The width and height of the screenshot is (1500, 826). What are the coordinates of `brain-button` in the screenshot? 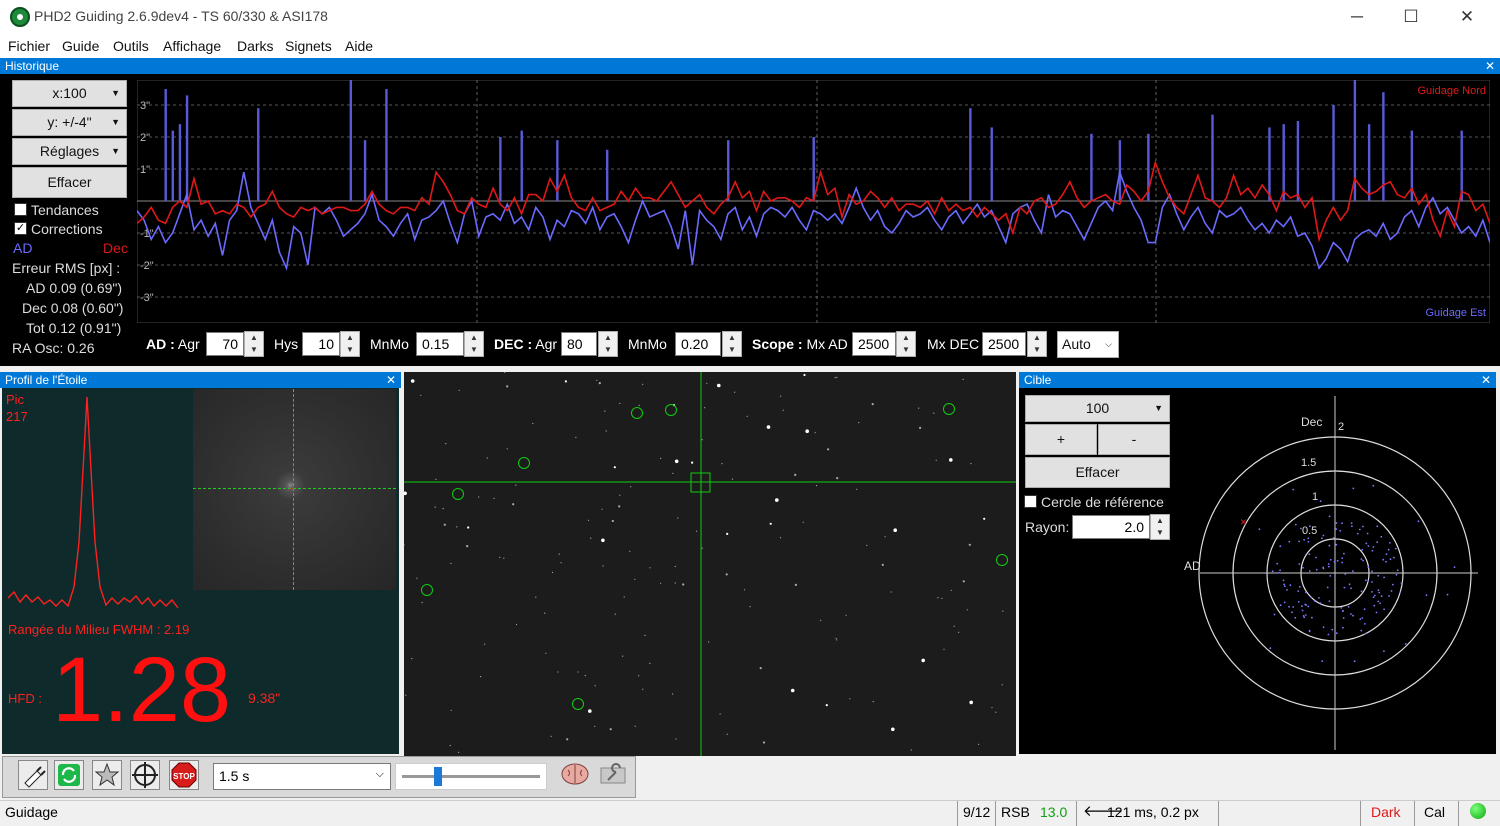 It's located at (575, 775).